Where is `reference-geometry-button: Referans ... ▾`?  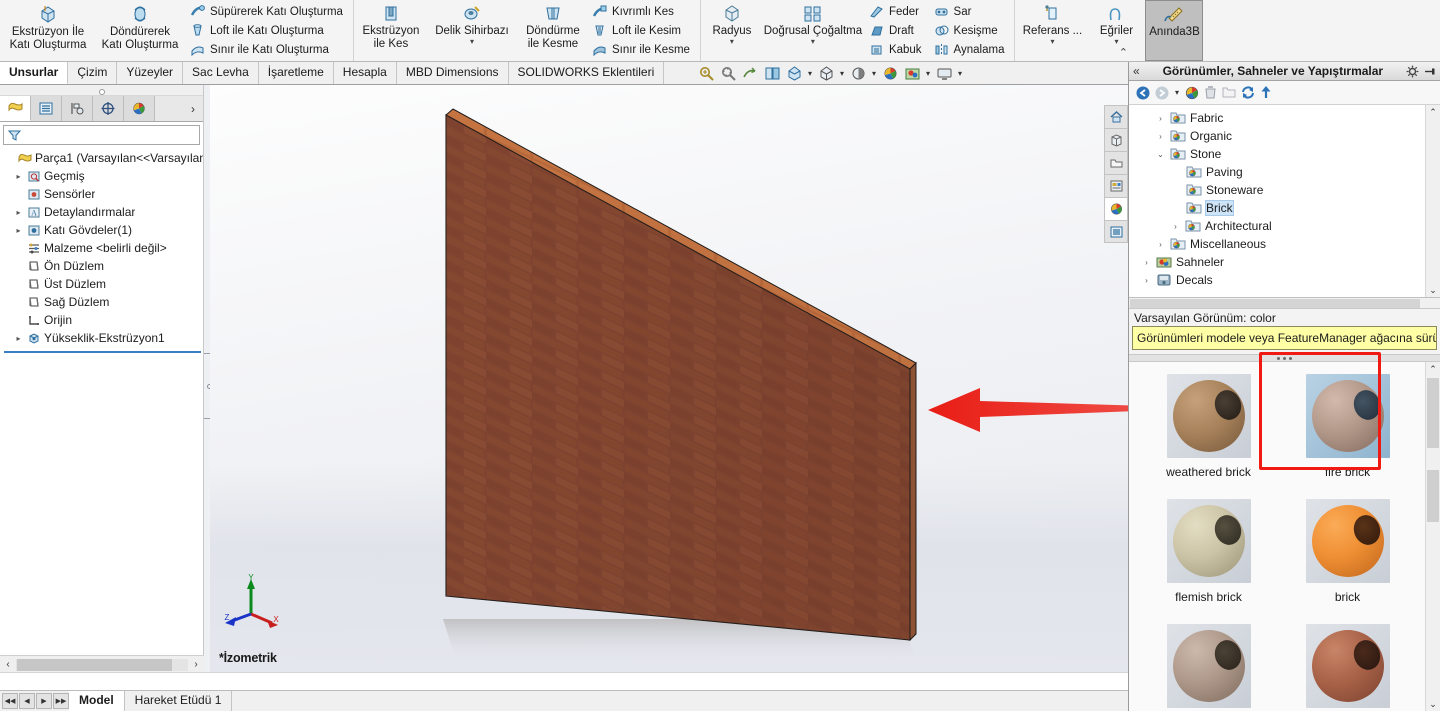
reference-geometry-button: Referans ... ▾ is located at coordinates (1052, 30).